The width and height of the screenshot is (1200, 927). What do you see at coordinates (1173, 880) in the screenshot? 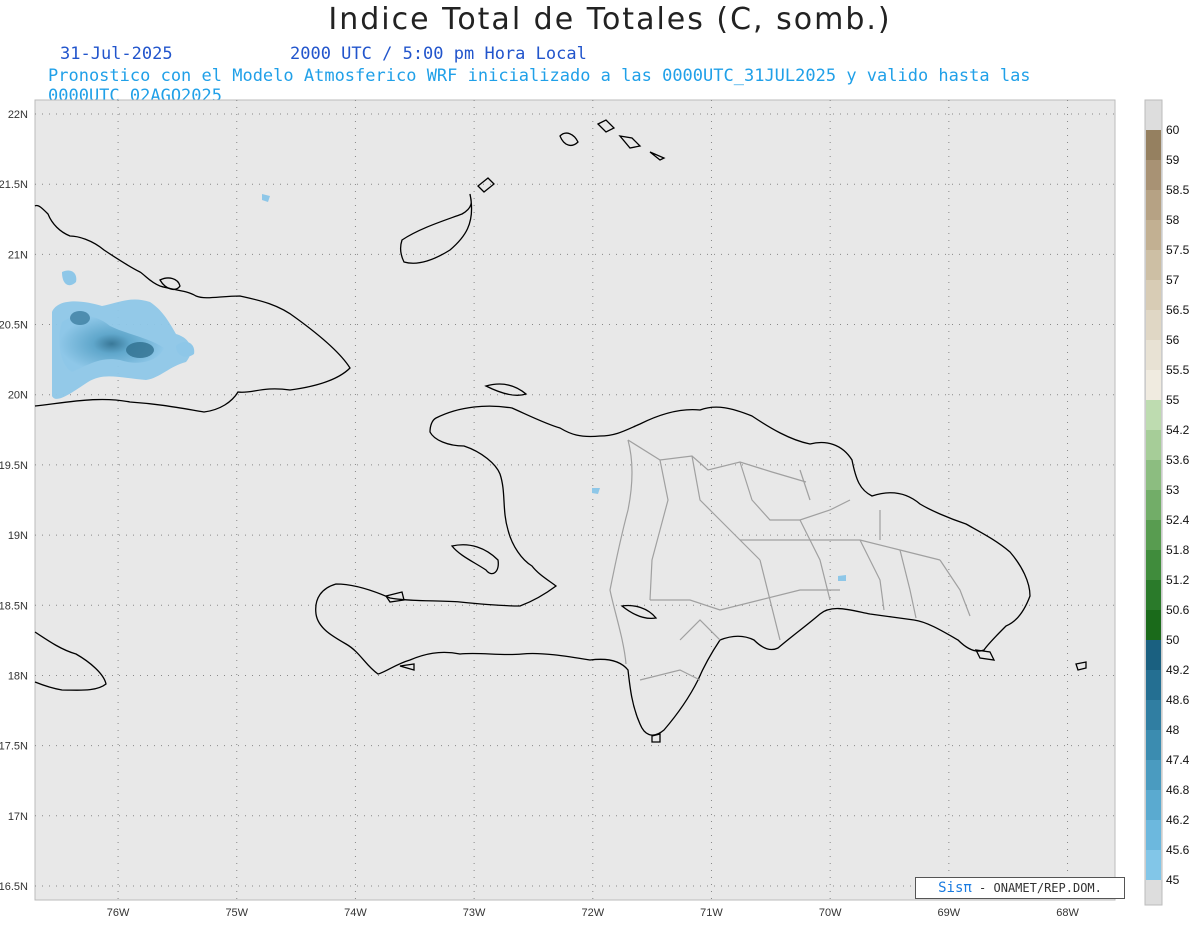
I see `colorbar-label: 45` at bounding box center [1173, 880].